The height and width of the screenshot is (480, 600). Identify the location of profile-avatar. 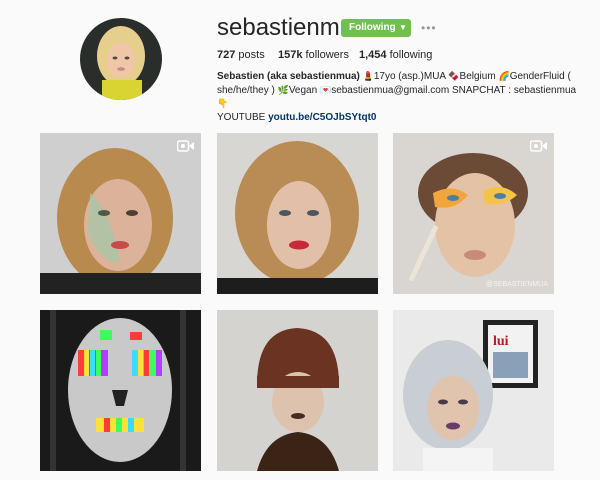
(121, 59).